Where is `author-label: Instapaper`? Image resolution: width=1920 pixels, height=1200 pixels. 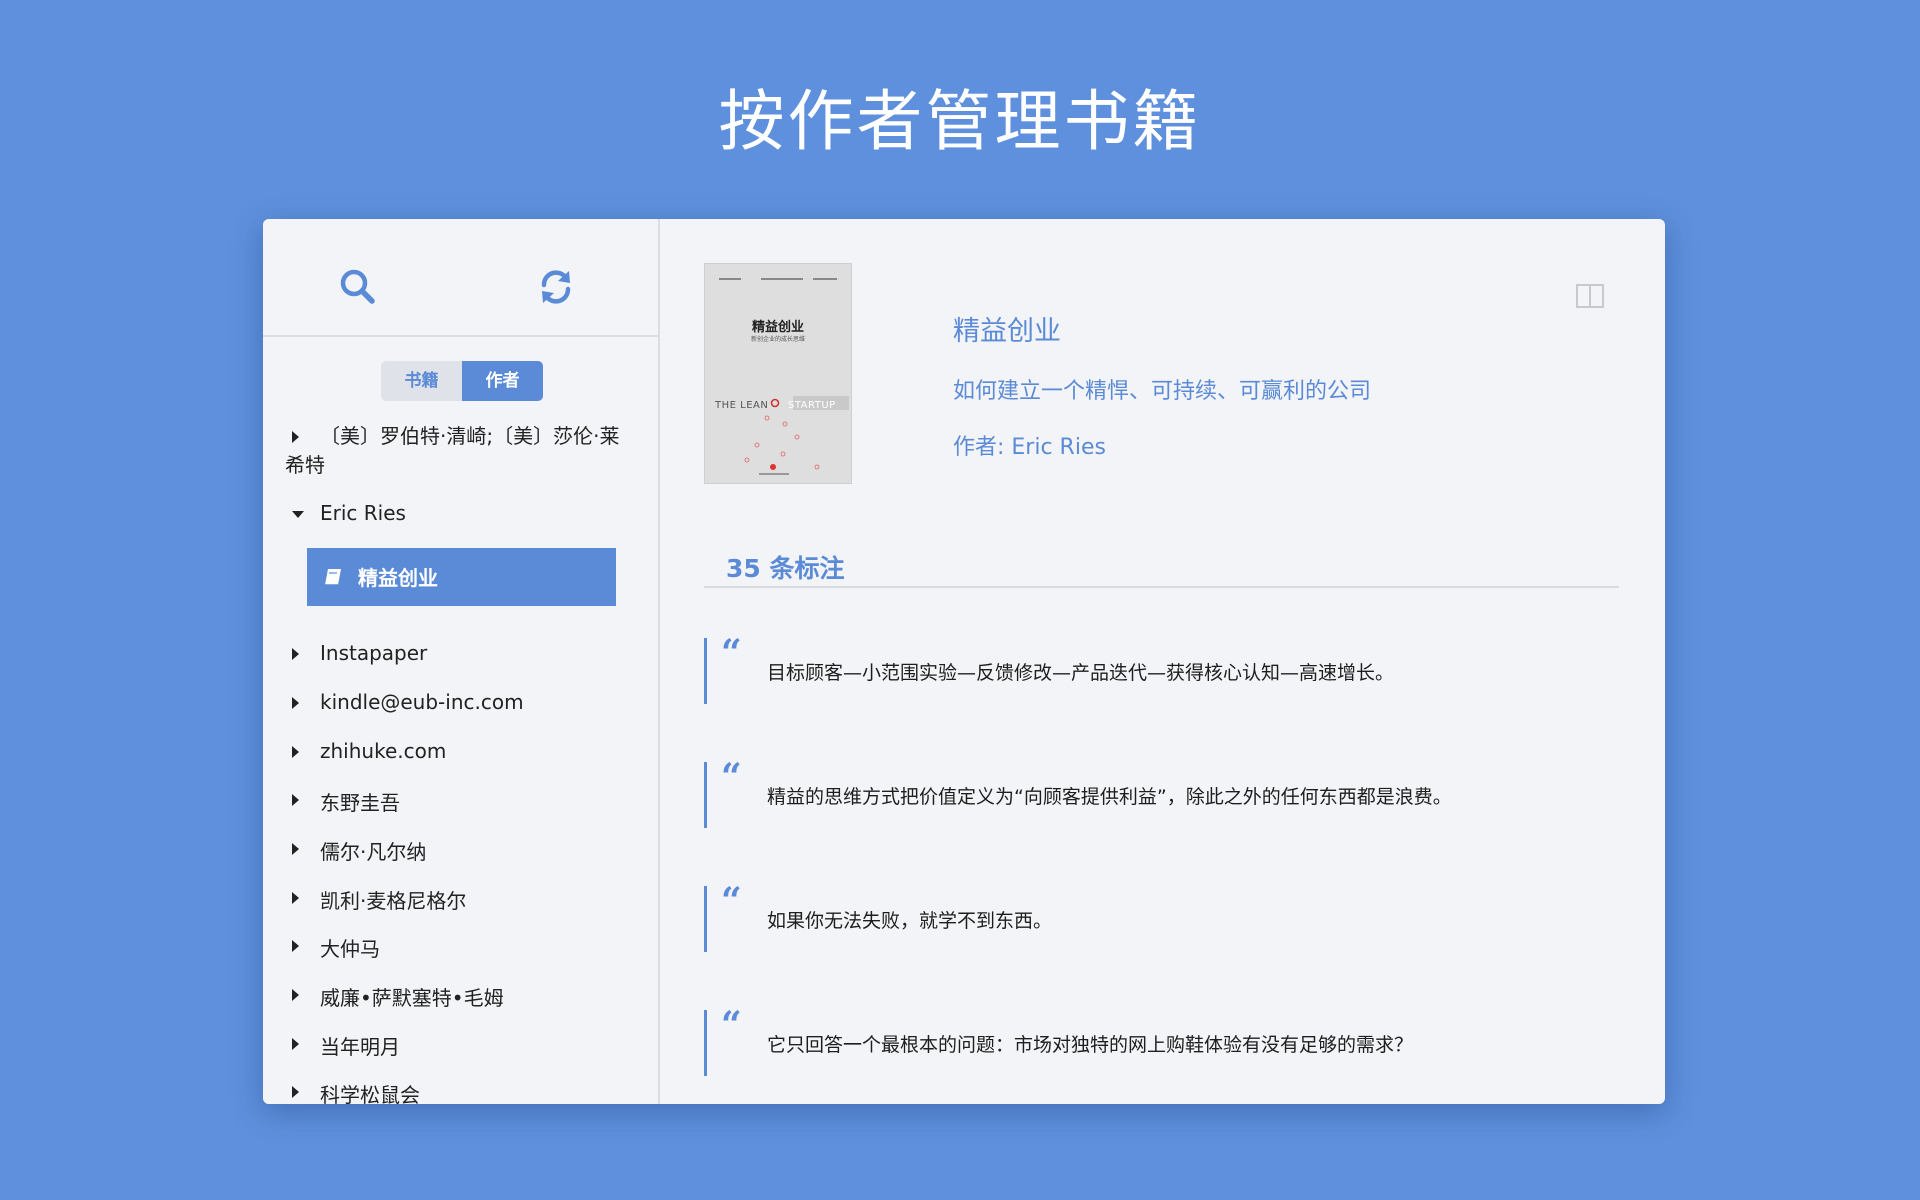 author-label: Instapaper is located at coordinates (374, 653).